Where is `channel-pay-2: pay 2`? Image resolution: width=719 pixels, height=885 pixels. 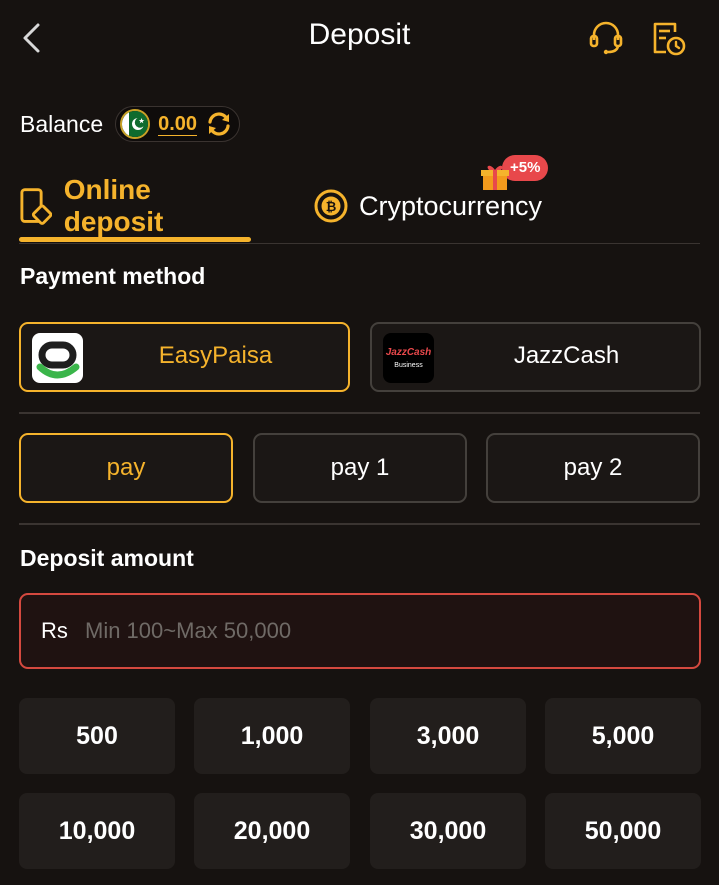
channel-pay-2: pay 2 is located at coordinates (593, 468).